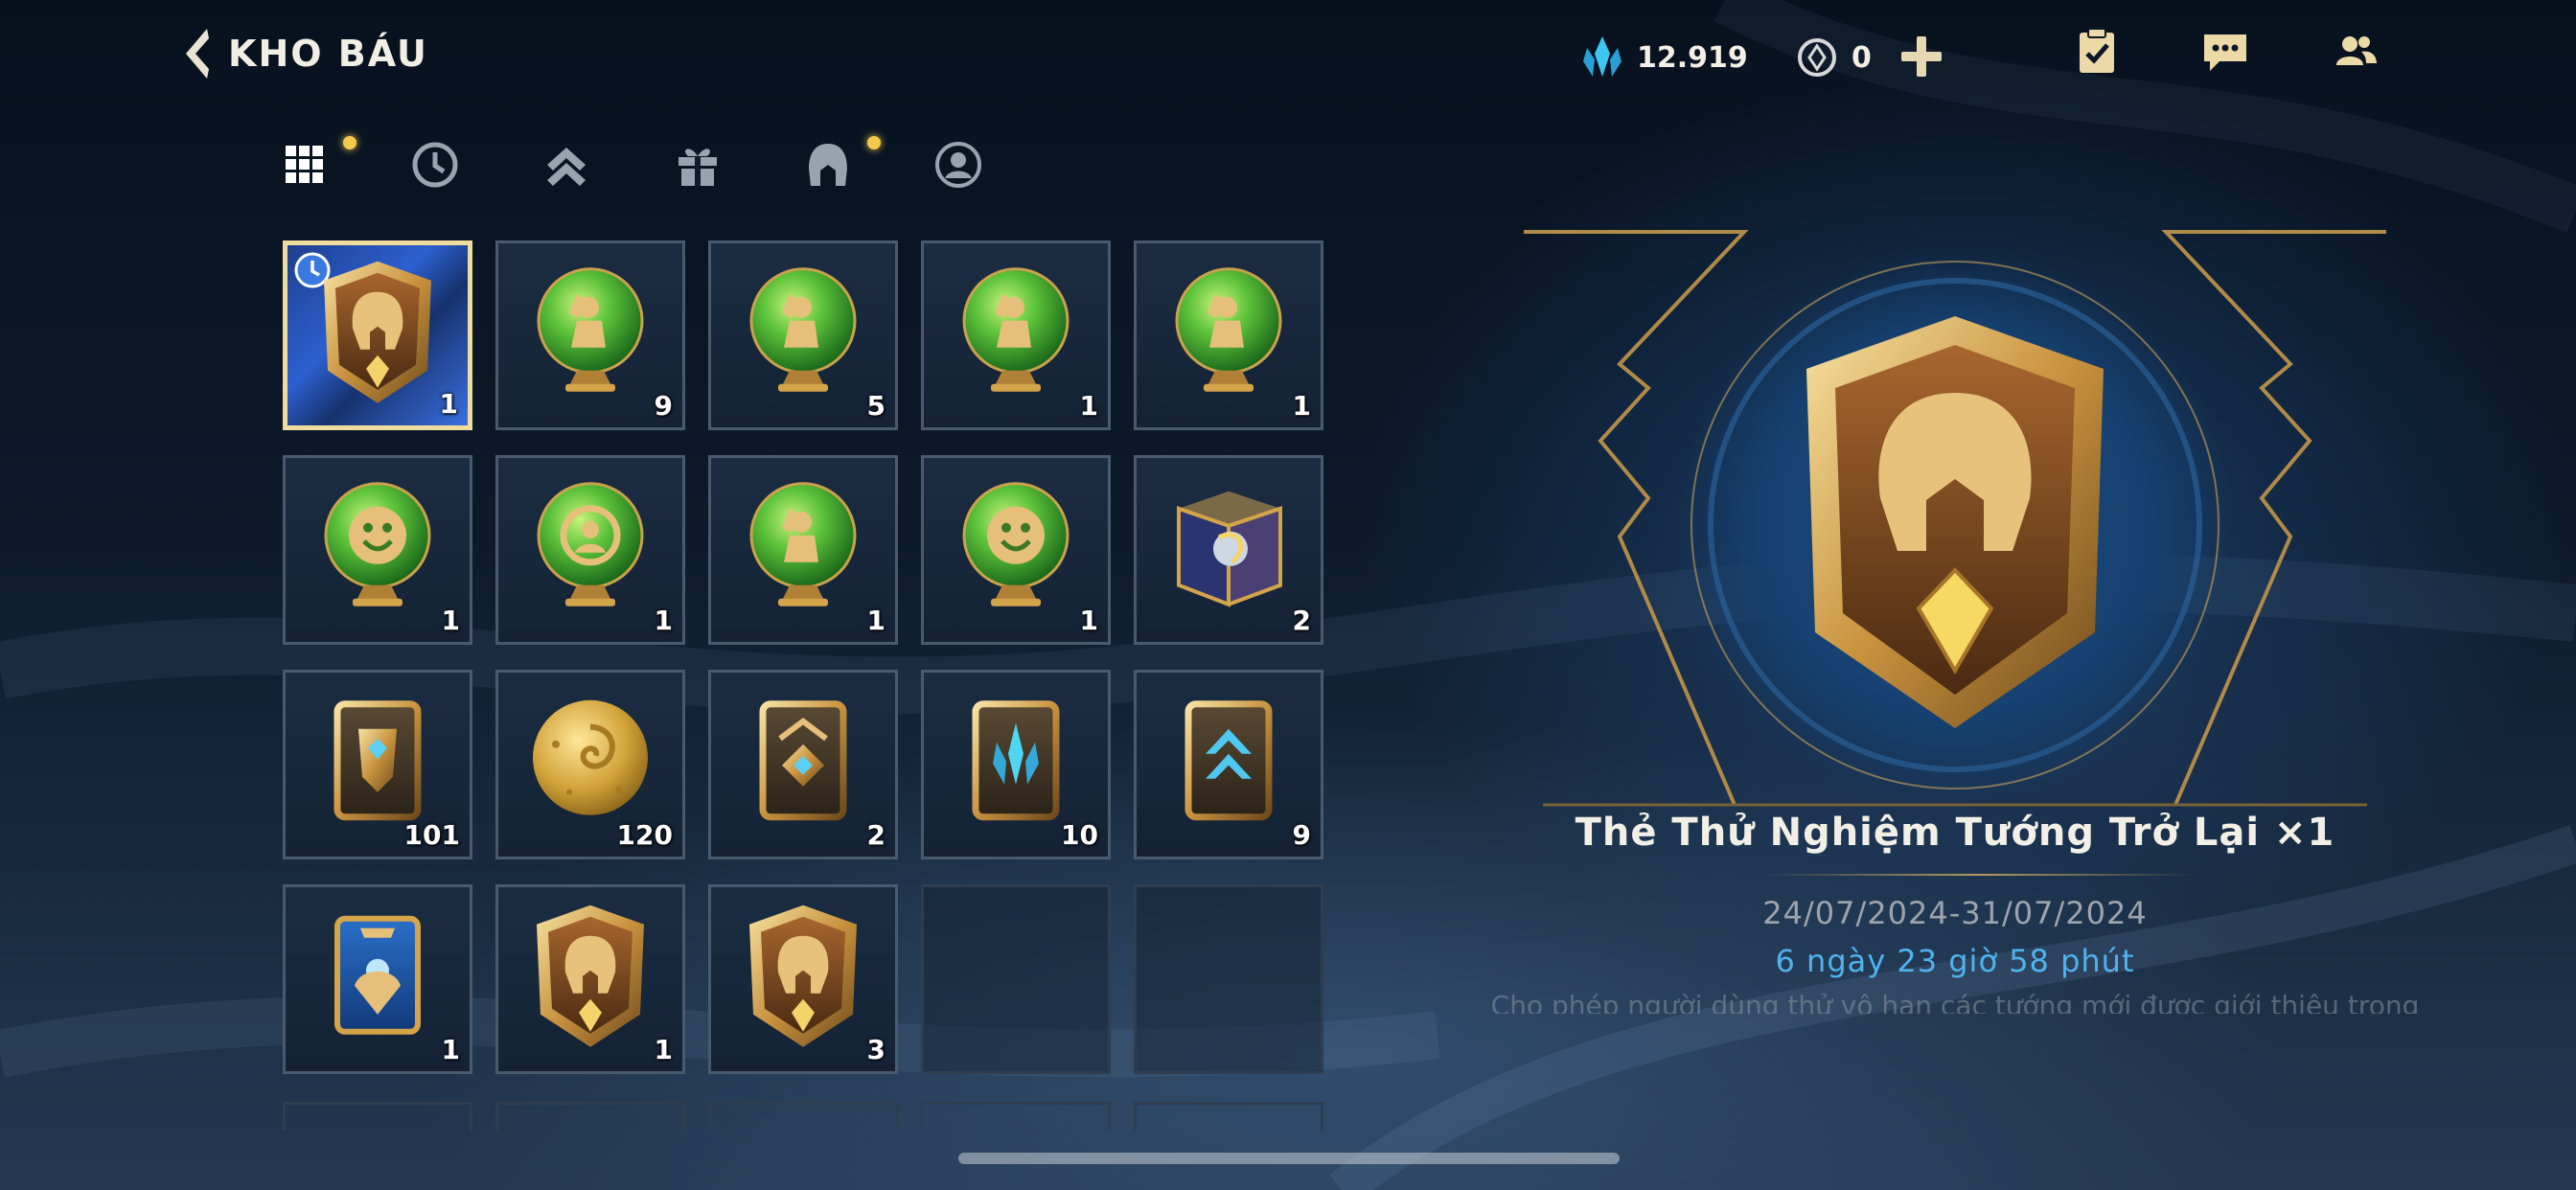 This screenshot has height=1190, width=2576. I want to click on item-count: 120, so click(644, 835).